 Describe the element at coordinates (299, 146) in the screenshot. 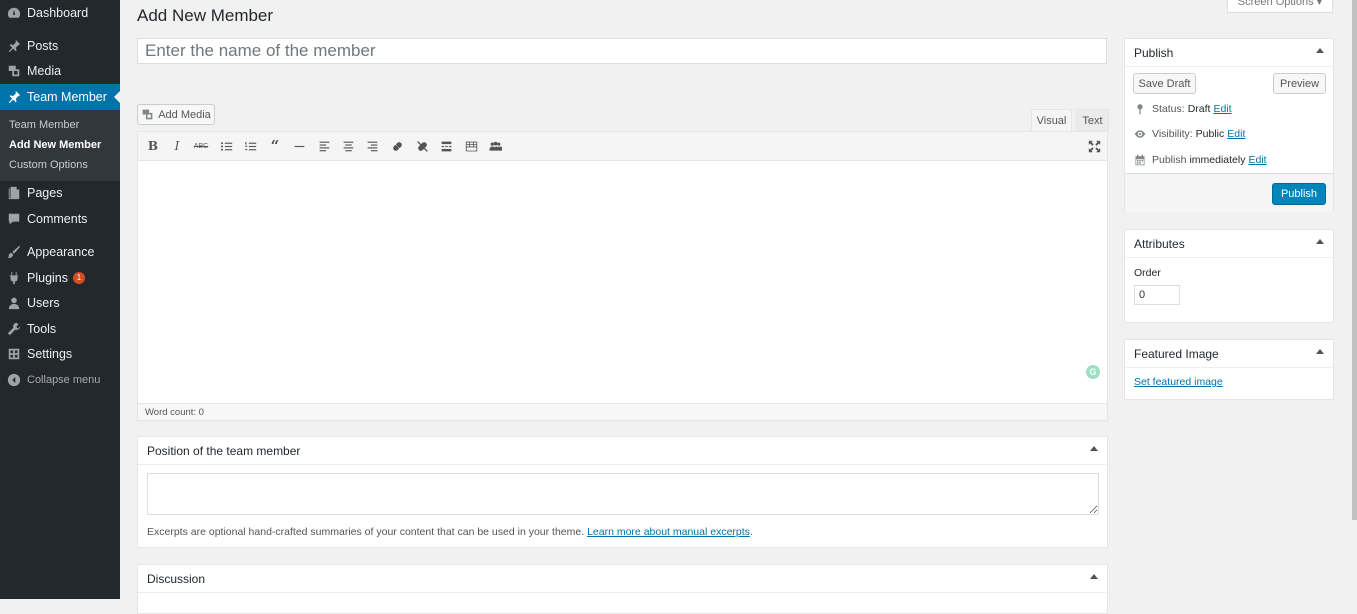

I see `horizontal-line-icon` at that location.